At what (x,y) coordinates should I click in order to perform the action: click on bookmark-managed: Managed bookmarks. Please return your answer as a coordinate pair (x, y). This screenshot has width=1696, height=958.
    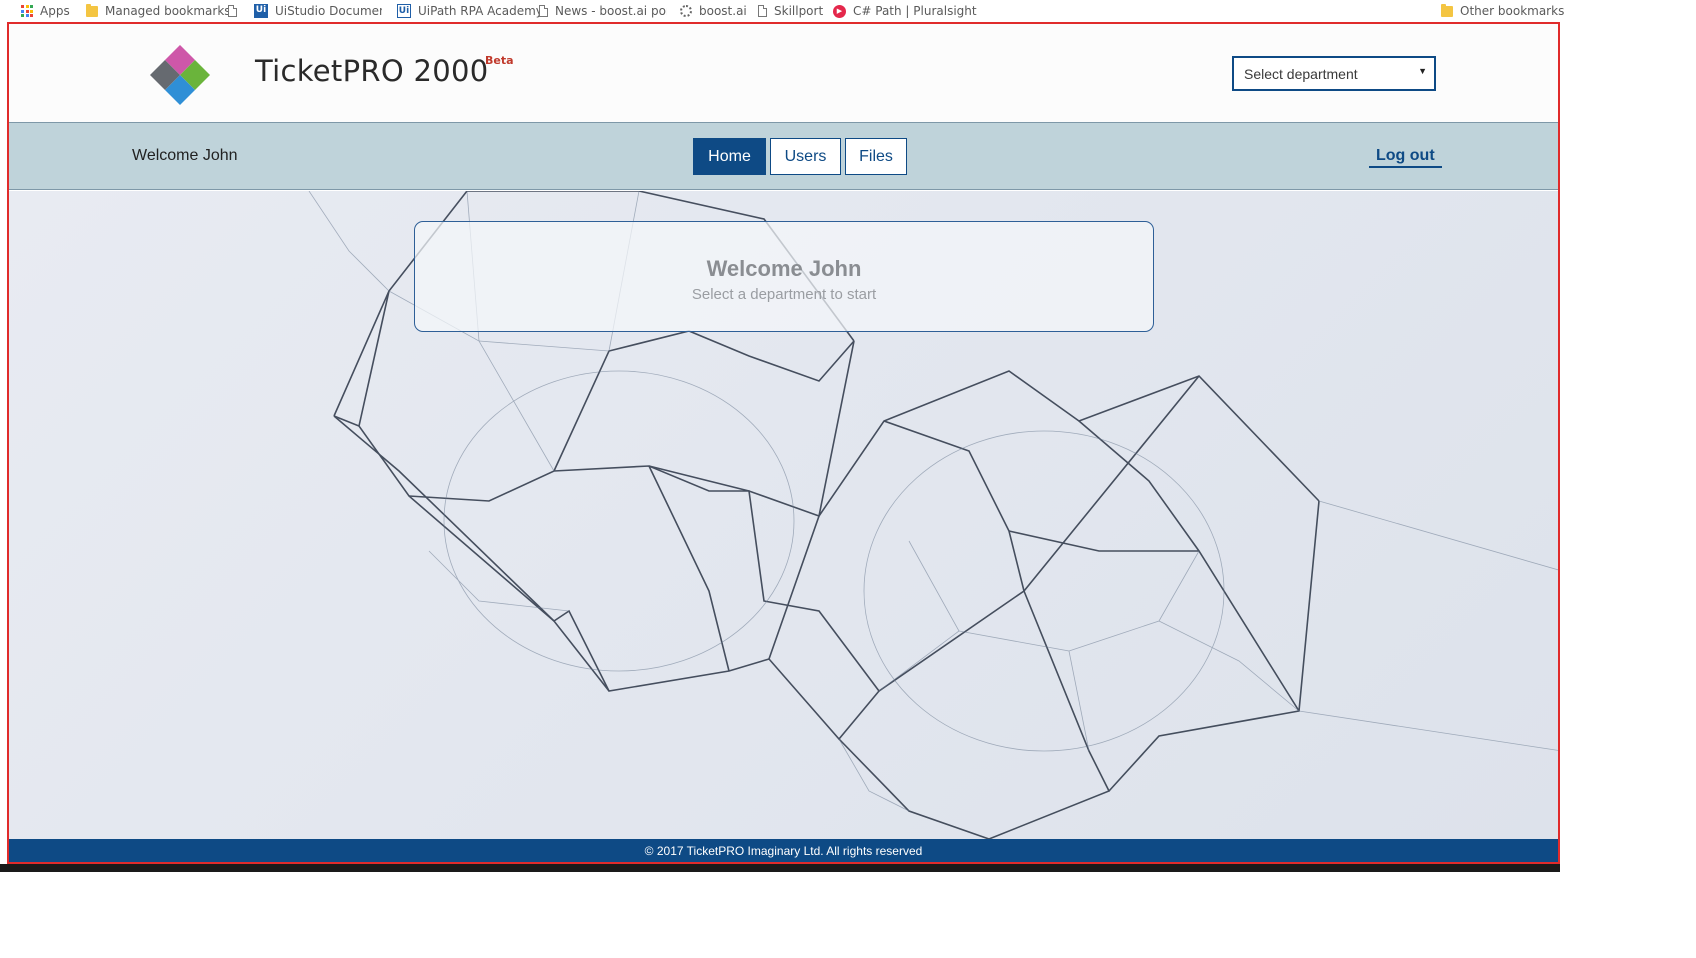
    Looking at the image, I should click on (158, 11).